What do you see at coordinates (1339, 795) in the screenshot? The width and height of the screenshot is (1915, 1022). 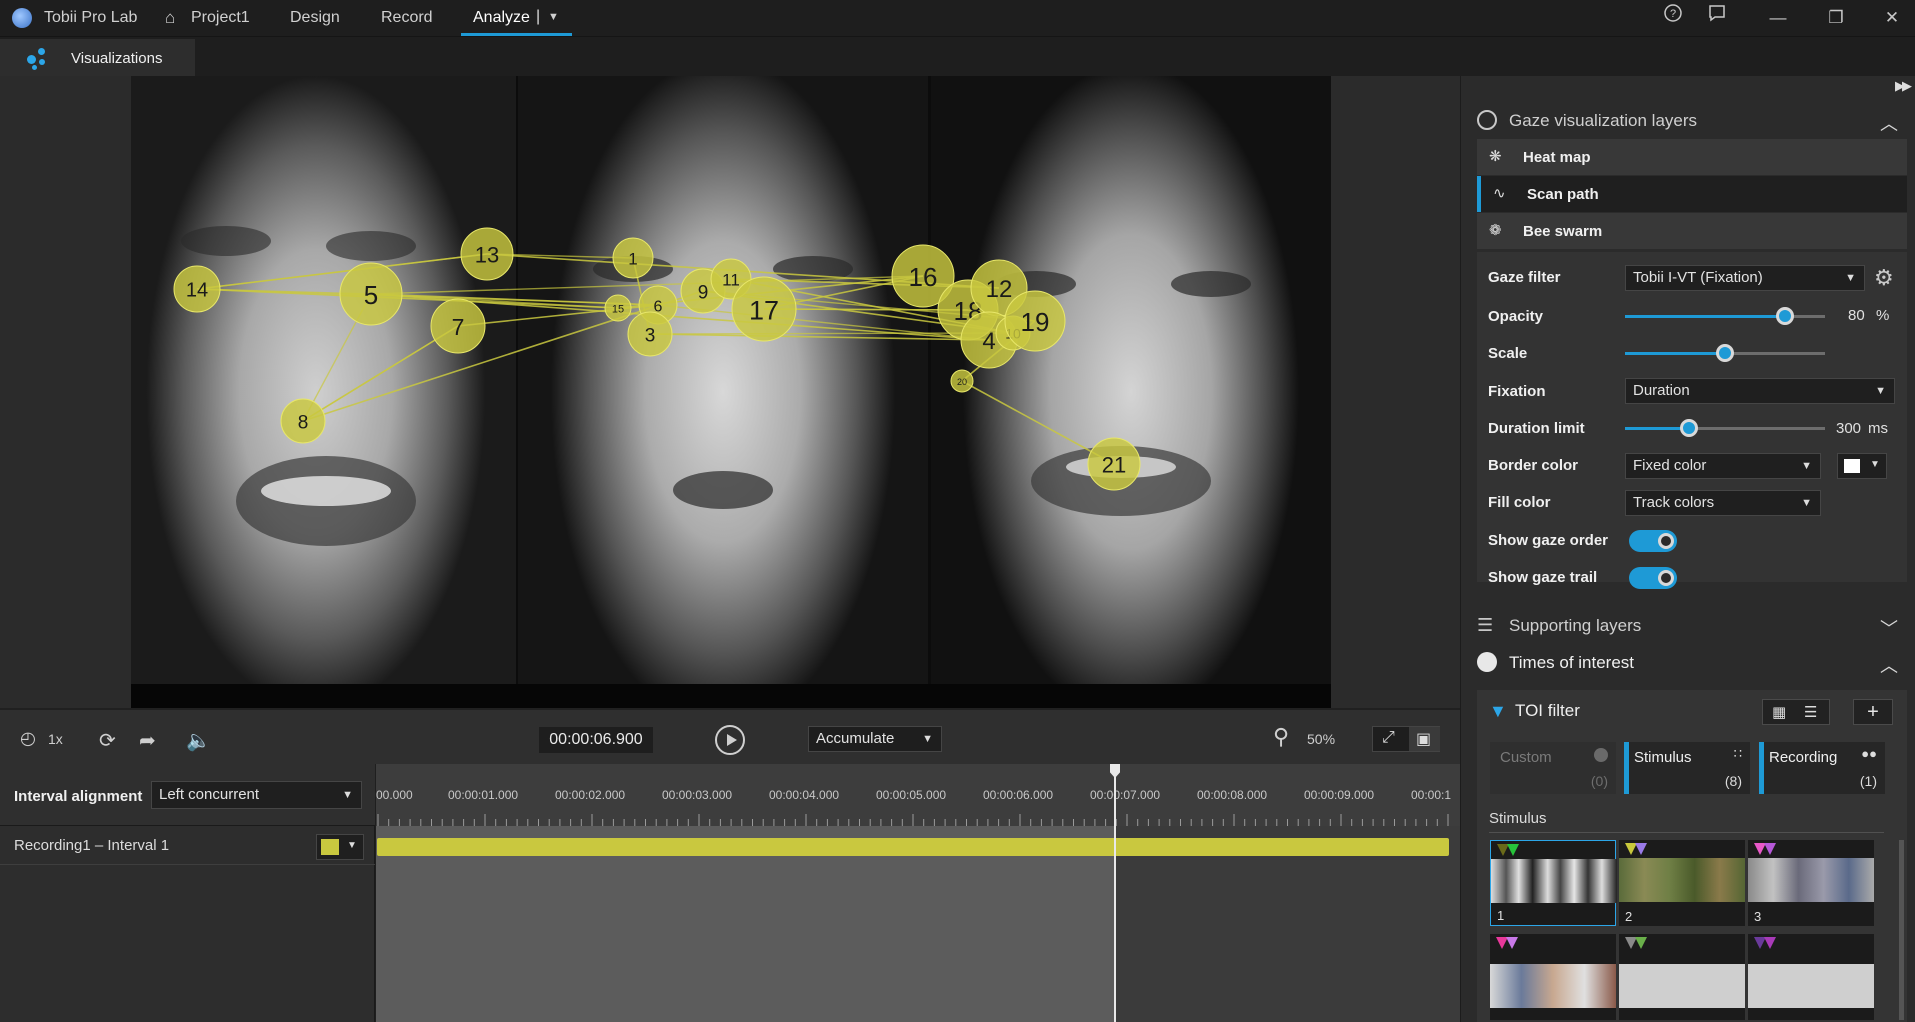 I see `tick-label: 00:00:09.000` at bounding box center [1339, 795].